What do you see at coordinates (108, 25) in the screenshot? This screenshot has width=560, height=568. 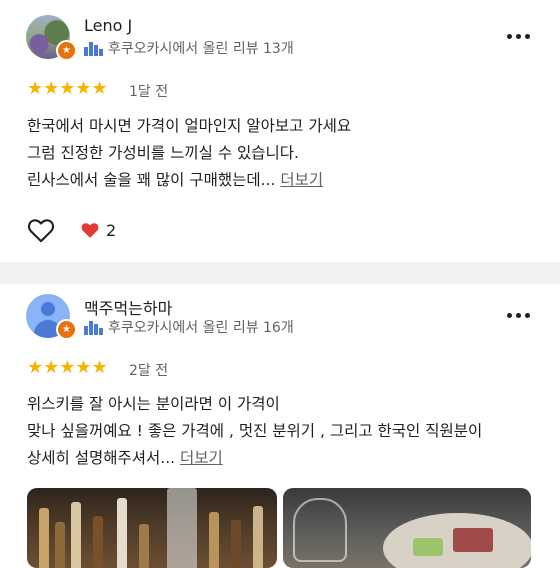 I see `reviewer-name: Leno J` at bounding box center [108, 25].